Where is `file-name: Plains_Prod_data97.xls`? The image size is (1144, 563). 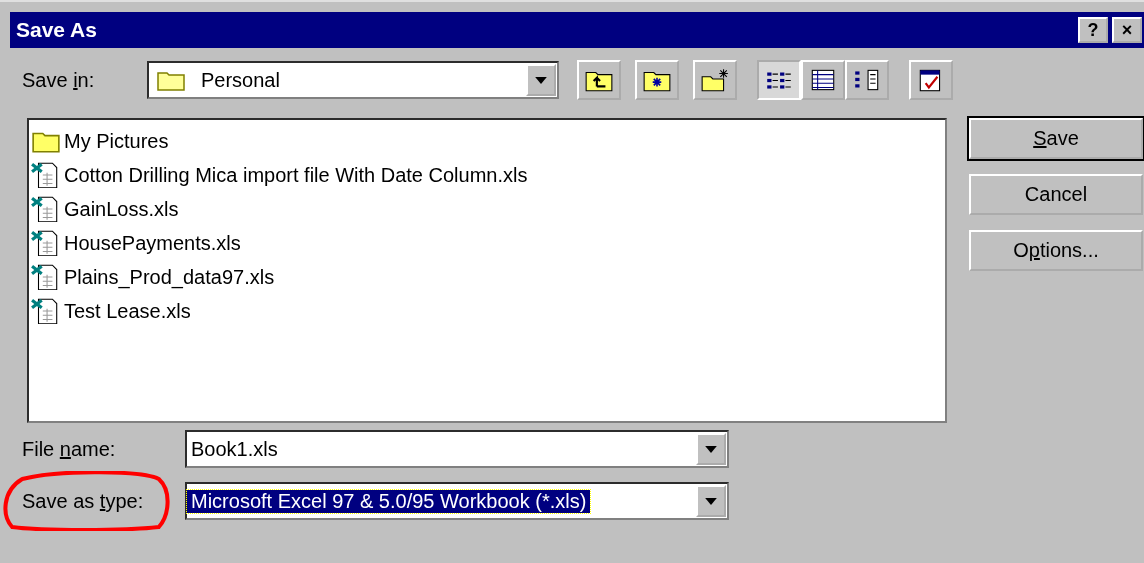
file-name: Plains_Prod_data97.xls is located at coordinates (169, 277).